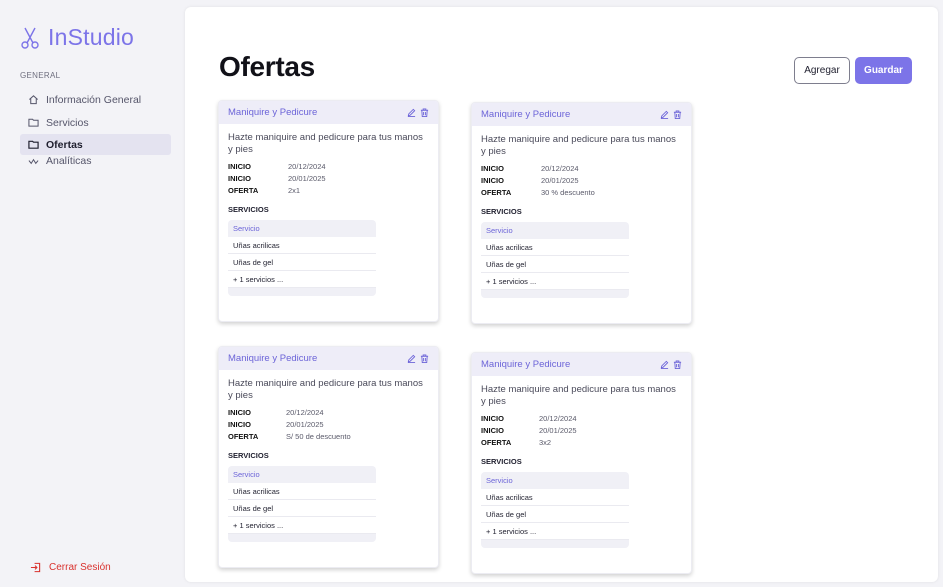 The width and height of the screenshot is (943, 587). Describe the element at coordinates (318, 436) in the screenshot. I see `offer-value: S/ 50 de descuento` at that location.